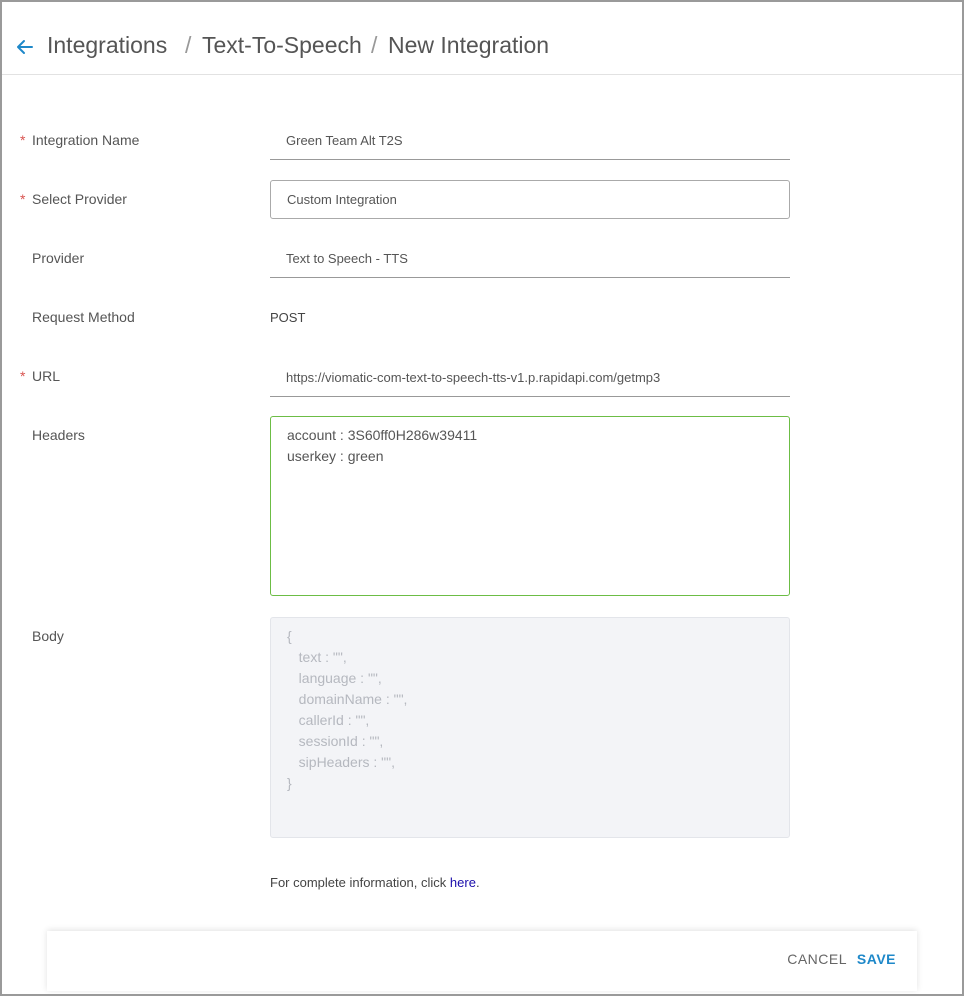 The height and width of the screenshot is (996, 964). I want to click on body-label: Body, so click(48, 636).